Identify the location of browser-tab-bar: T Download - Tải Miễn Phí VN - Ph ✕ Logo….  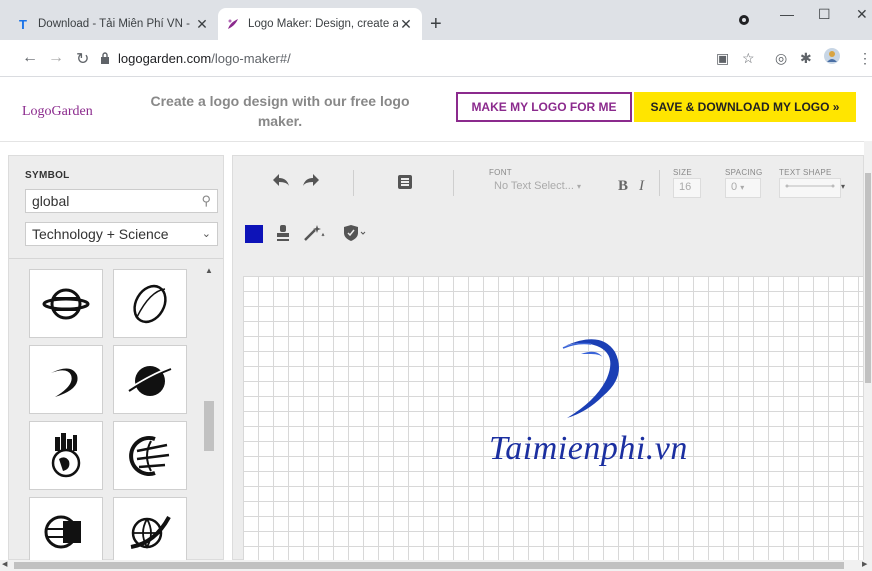
(436, 20).